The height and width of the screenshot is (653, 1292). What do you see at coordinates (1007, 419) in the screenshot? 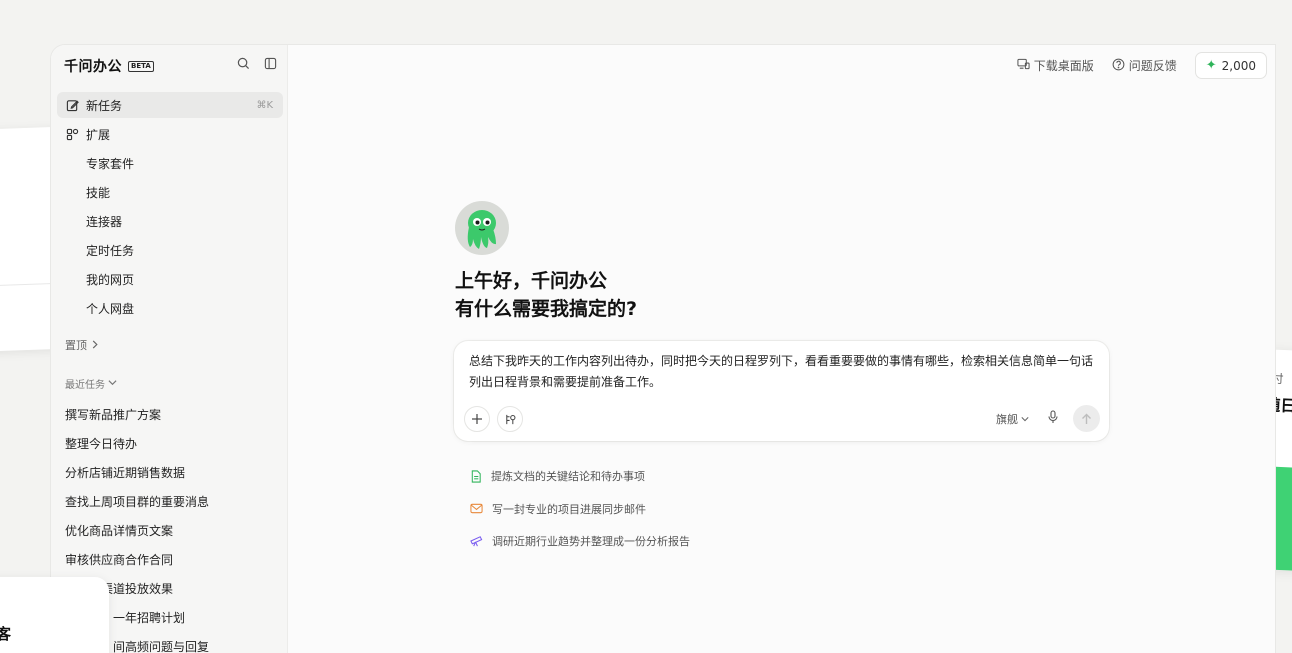
I see `model-label: 旗舰` at bounding box center [1007, 419].